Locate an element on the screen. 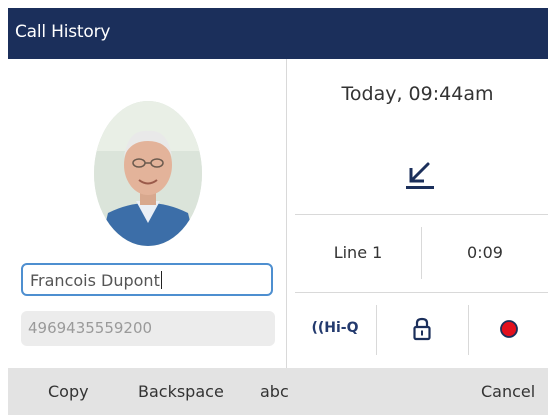  call-duration-value: 0:09 is located at coordinates (485, 252).